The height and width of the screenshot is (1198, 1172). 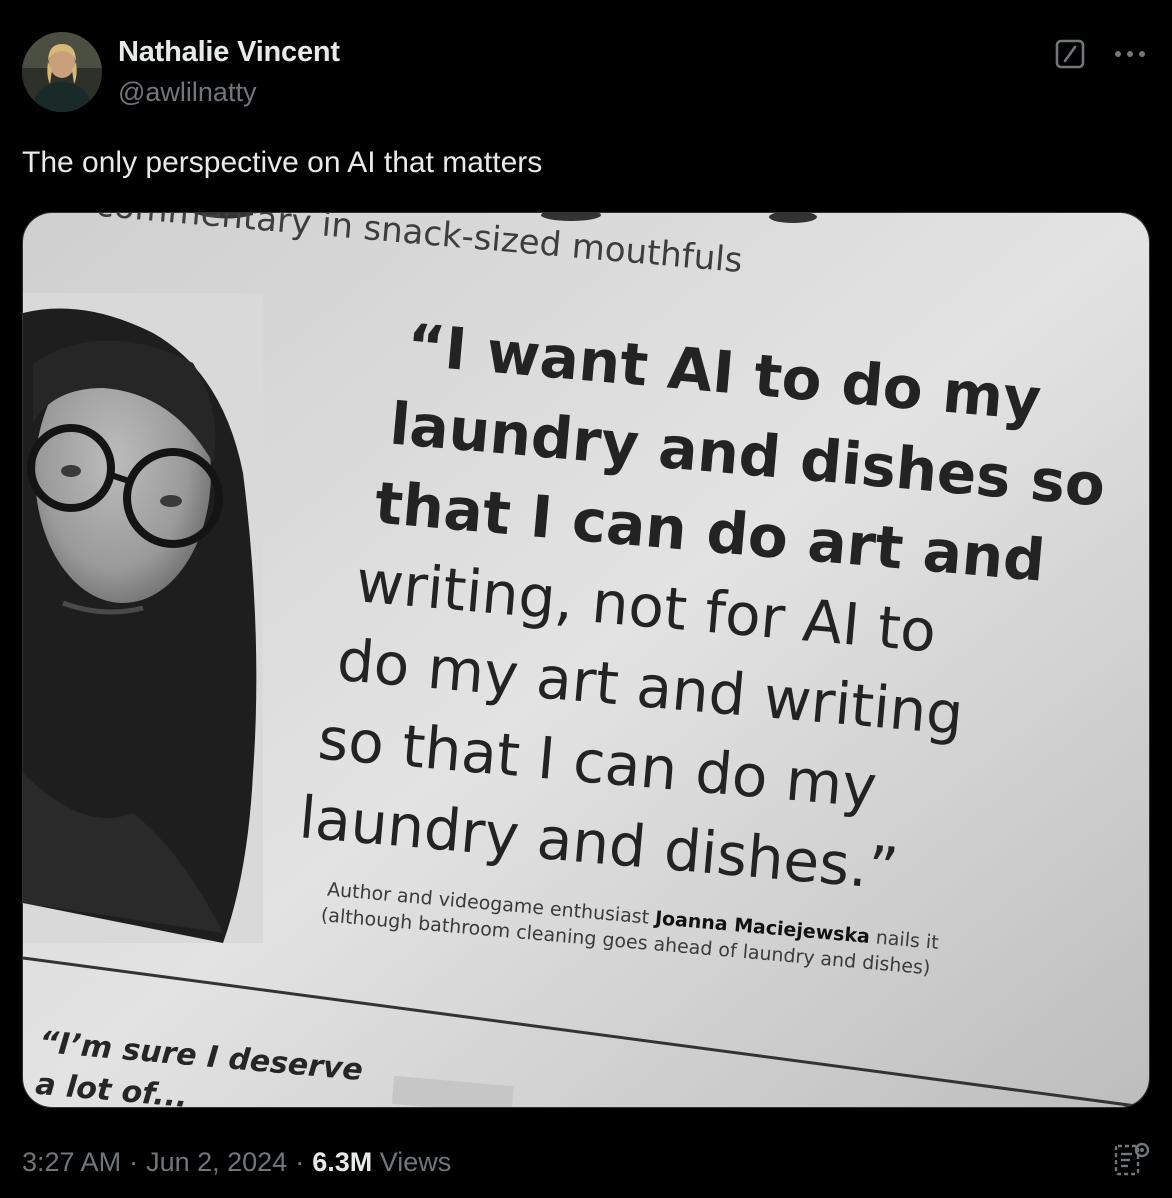 What do you see at coordinates (1070, 54) in the screenshot?
I see `grok-icon` at bounding box center [1070, 54].